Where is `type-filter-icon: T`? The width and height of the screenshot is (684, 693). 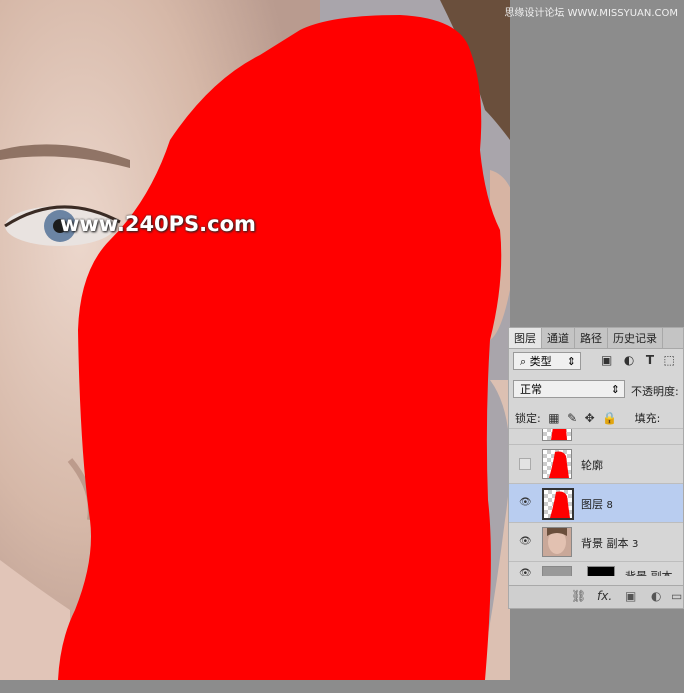
type-filter-icon: T is located at coordinates (650, 360).